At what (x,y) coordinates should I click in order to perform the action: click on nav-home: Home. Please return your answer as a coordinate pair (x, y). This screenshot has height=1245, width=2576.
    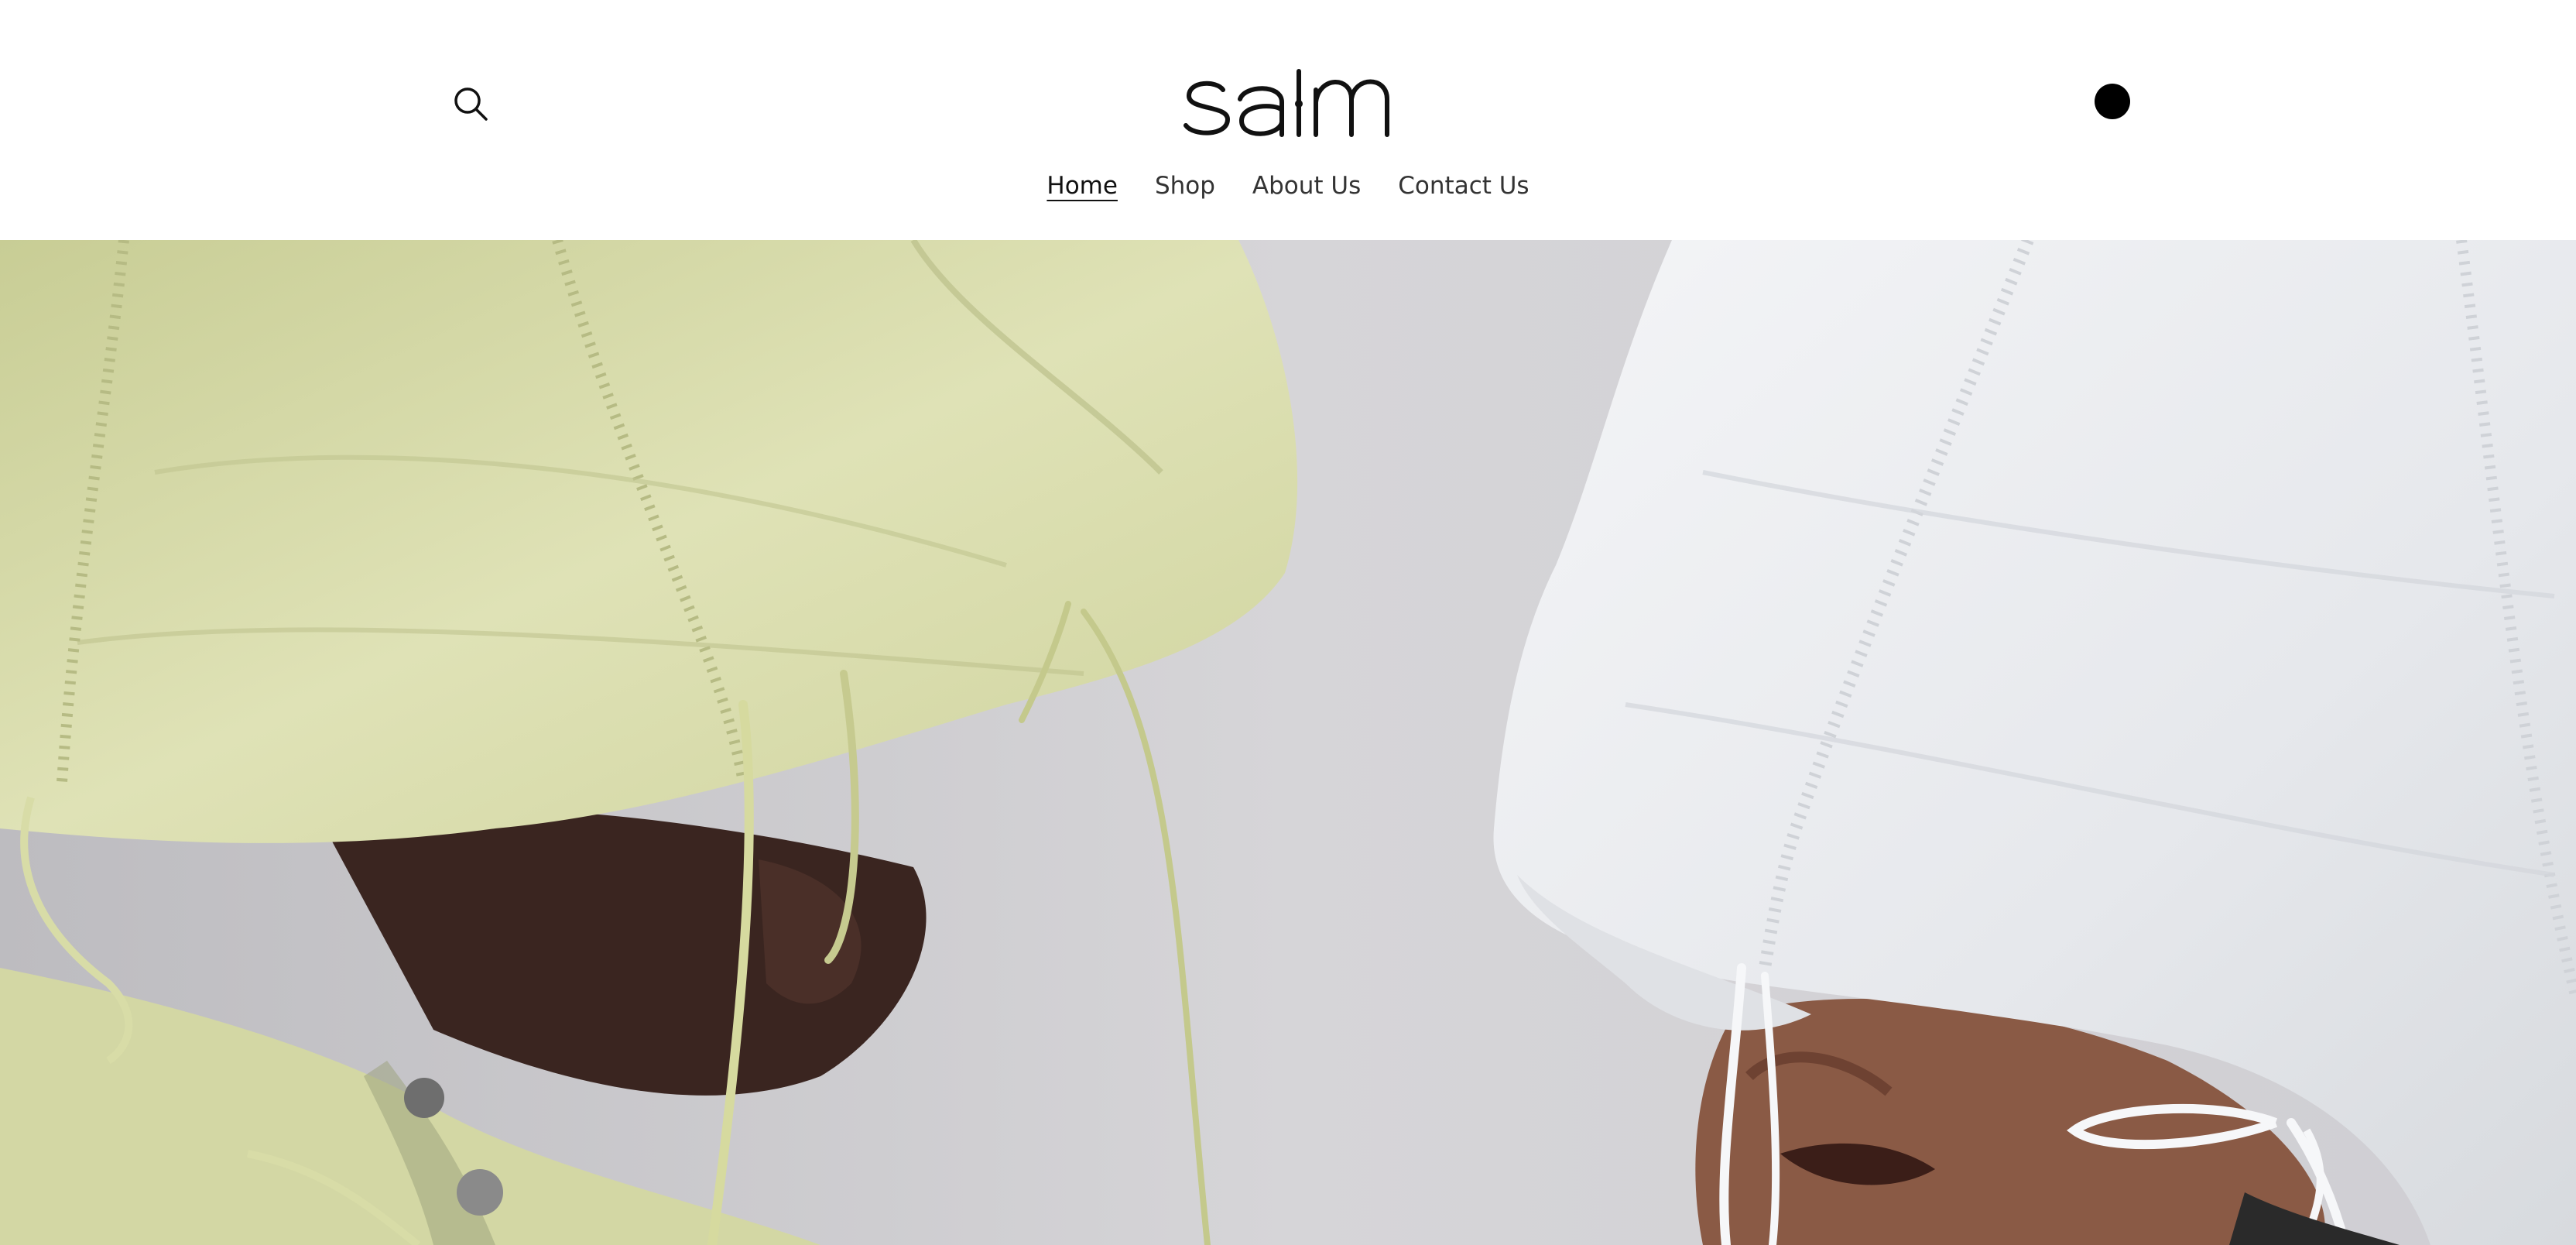
    Looking at the image, I should click on (1082, 186).